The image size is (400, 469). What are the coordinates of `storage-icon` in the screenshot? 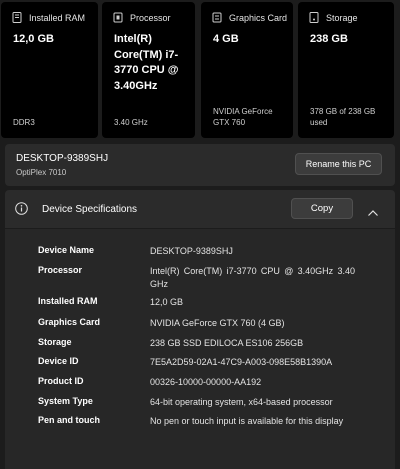 It's located at (314, 17).